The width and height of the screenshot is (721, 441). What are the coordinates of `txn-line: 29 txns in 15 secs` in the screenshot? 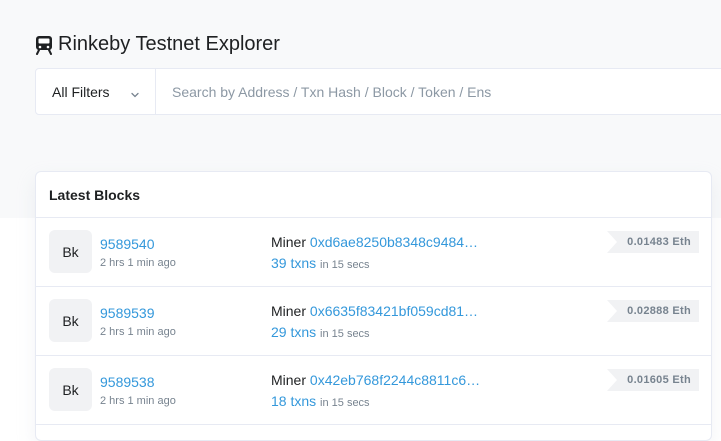 It's located at (320, 333).